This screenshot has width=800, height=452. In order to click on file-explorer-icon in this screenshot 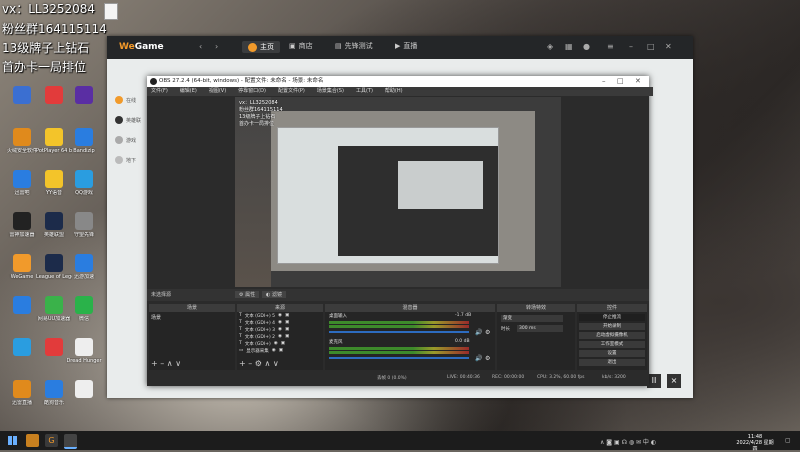, I will do `click(32, 440)`.